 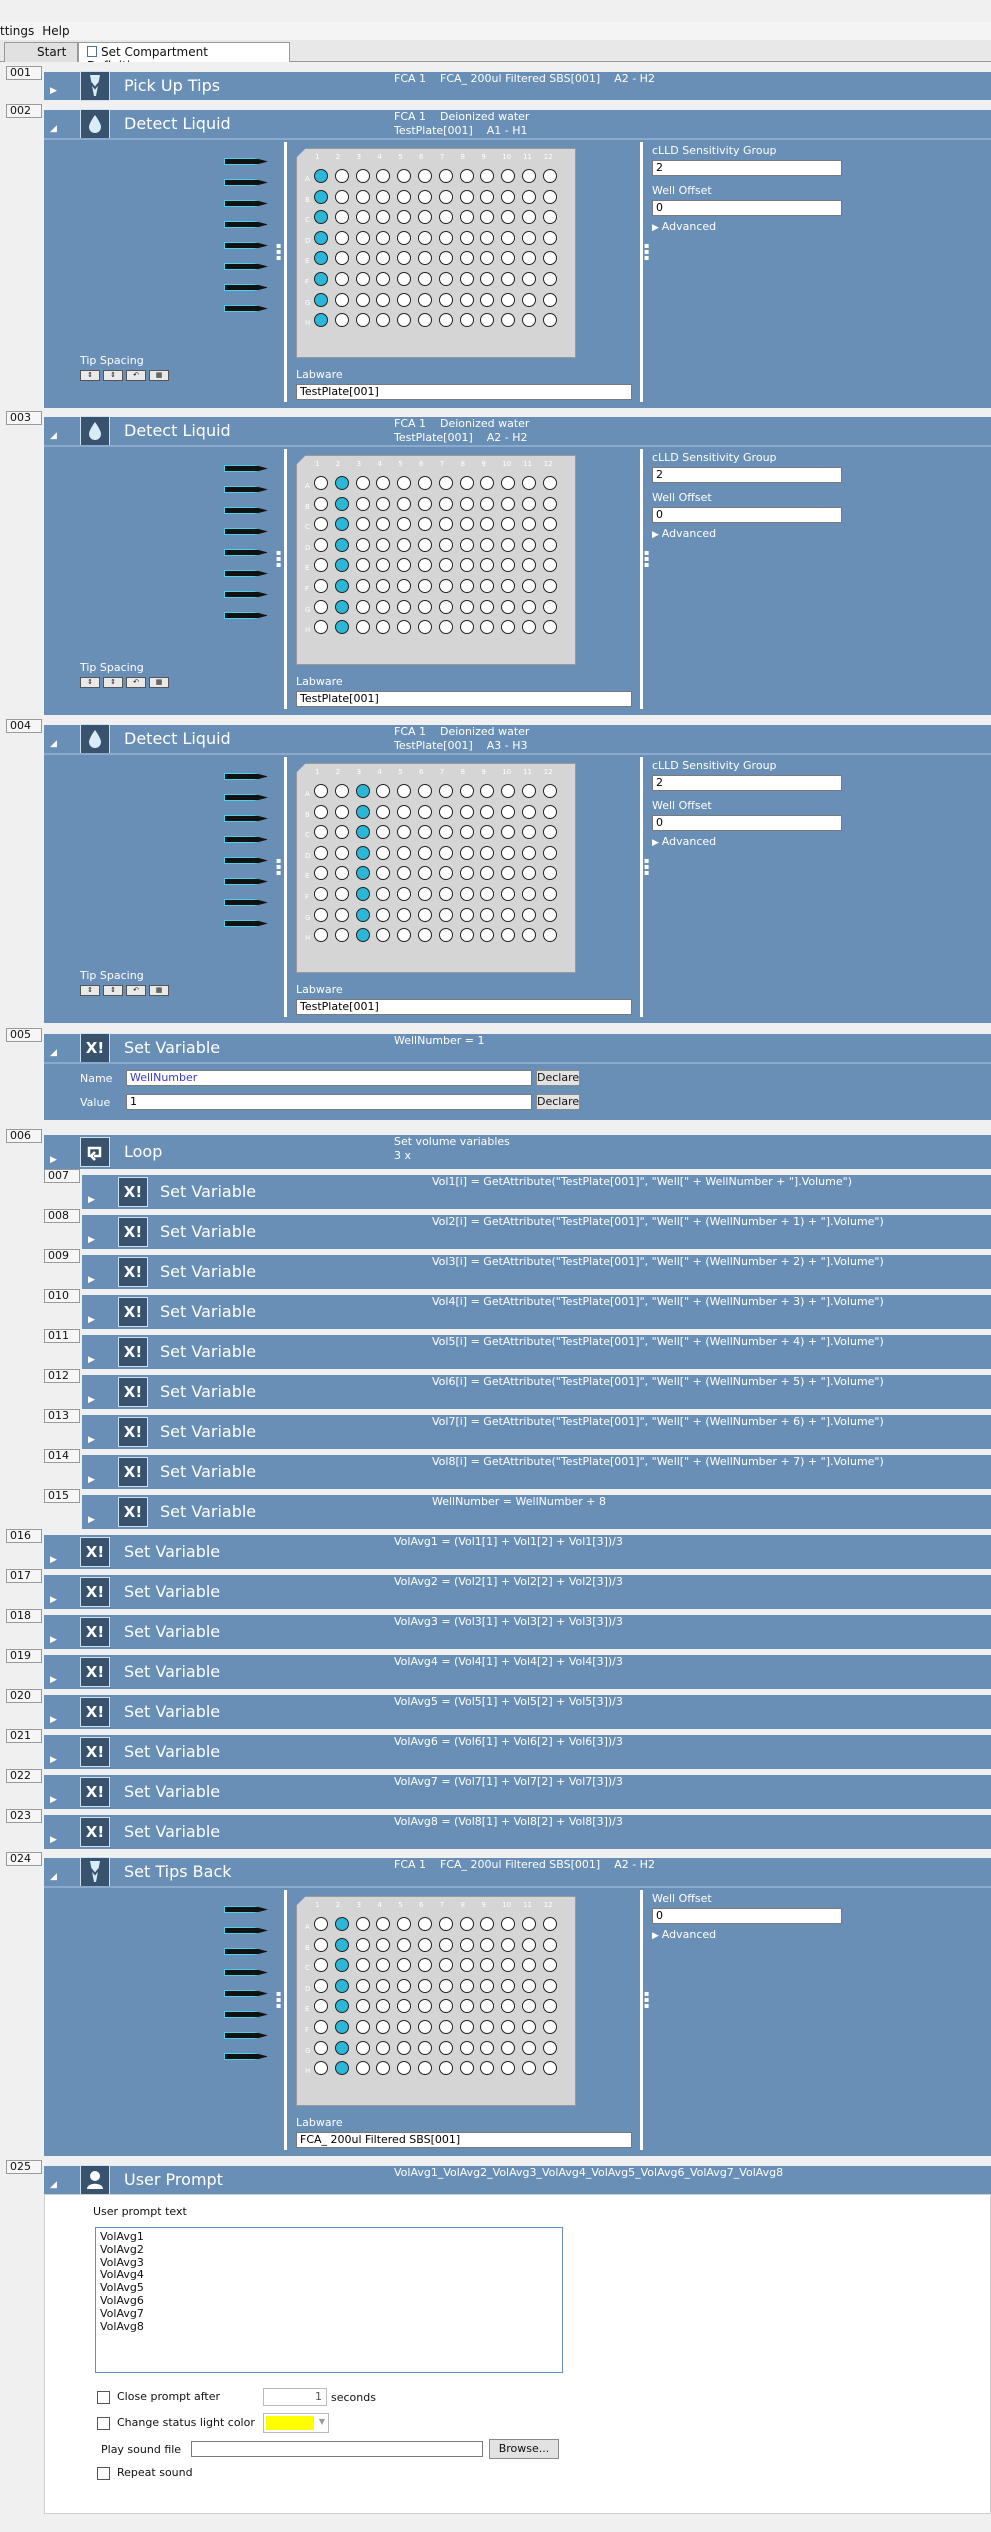 What do you see at coordinates (337, 2449) in the screenshot?
I see `sound-file-field` at bounding box center [337, 2449].